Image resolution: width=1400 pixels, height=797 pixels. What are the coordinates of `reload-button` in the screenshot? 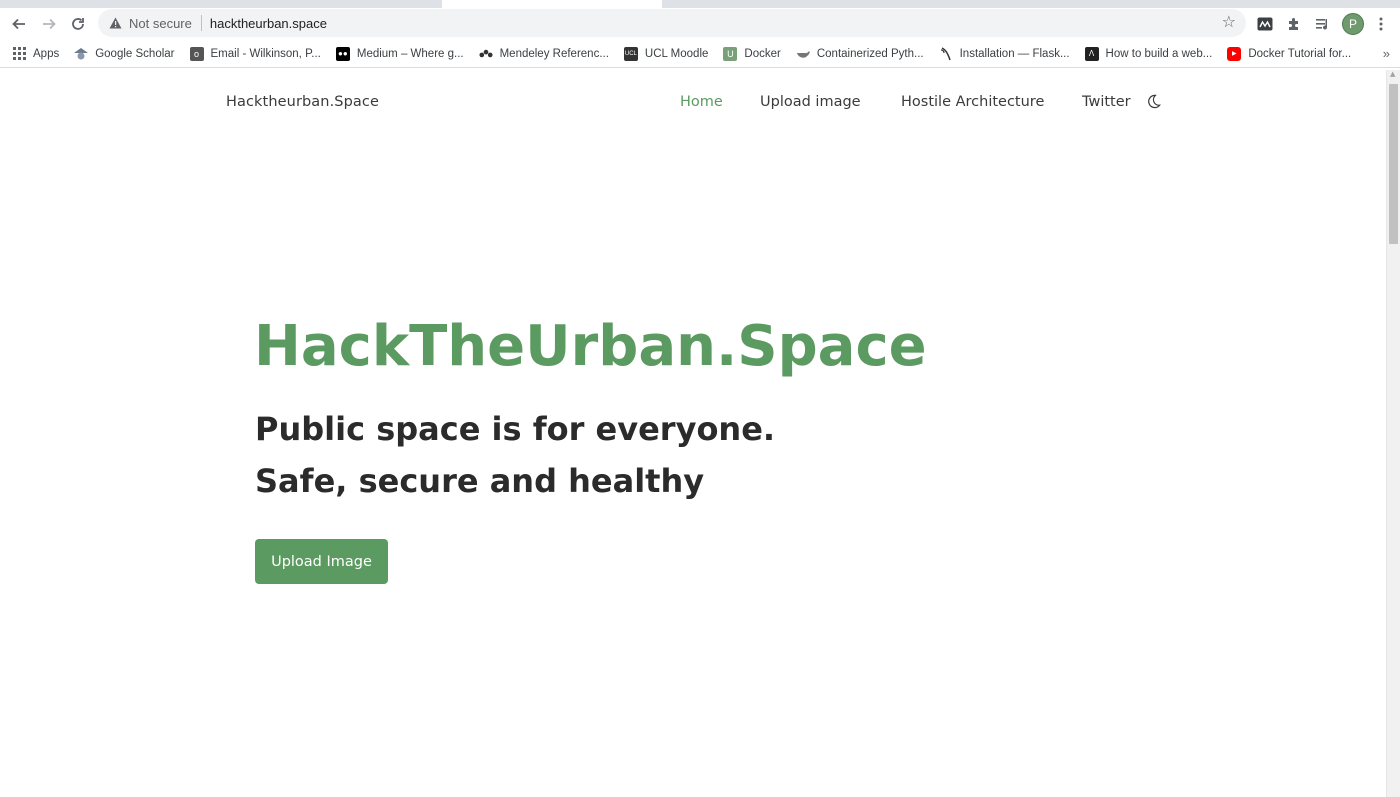 It's located at (78, 24).